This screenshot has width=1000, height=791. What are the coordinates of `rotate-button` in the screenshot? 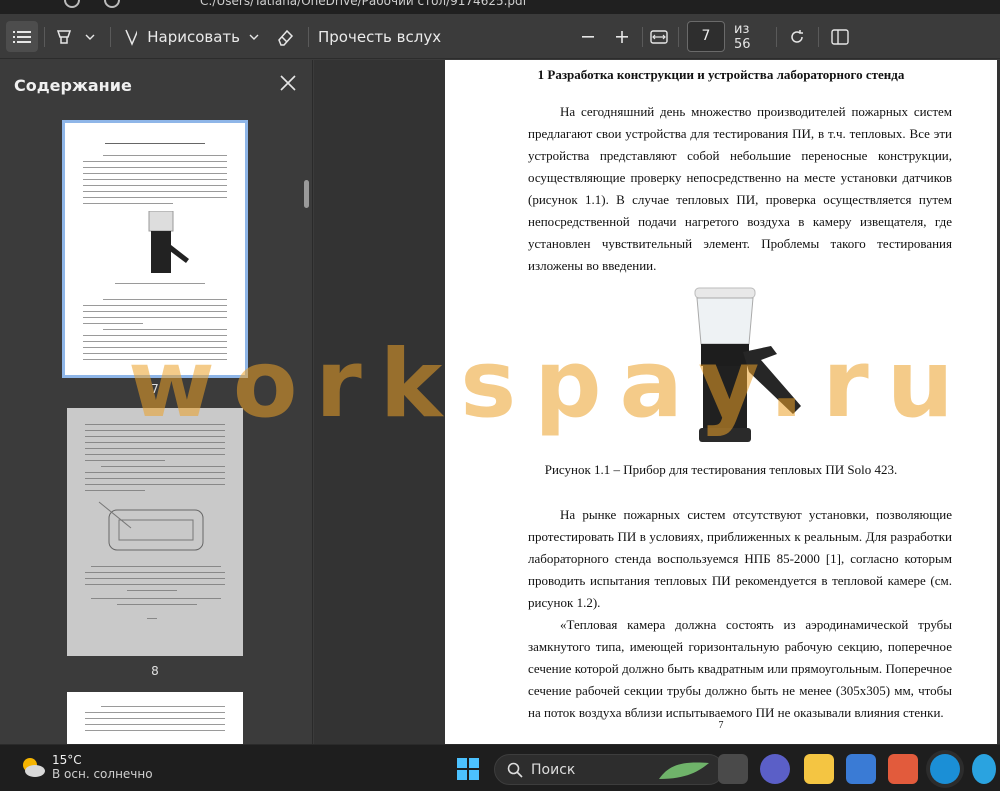 It's located at (797, 36).